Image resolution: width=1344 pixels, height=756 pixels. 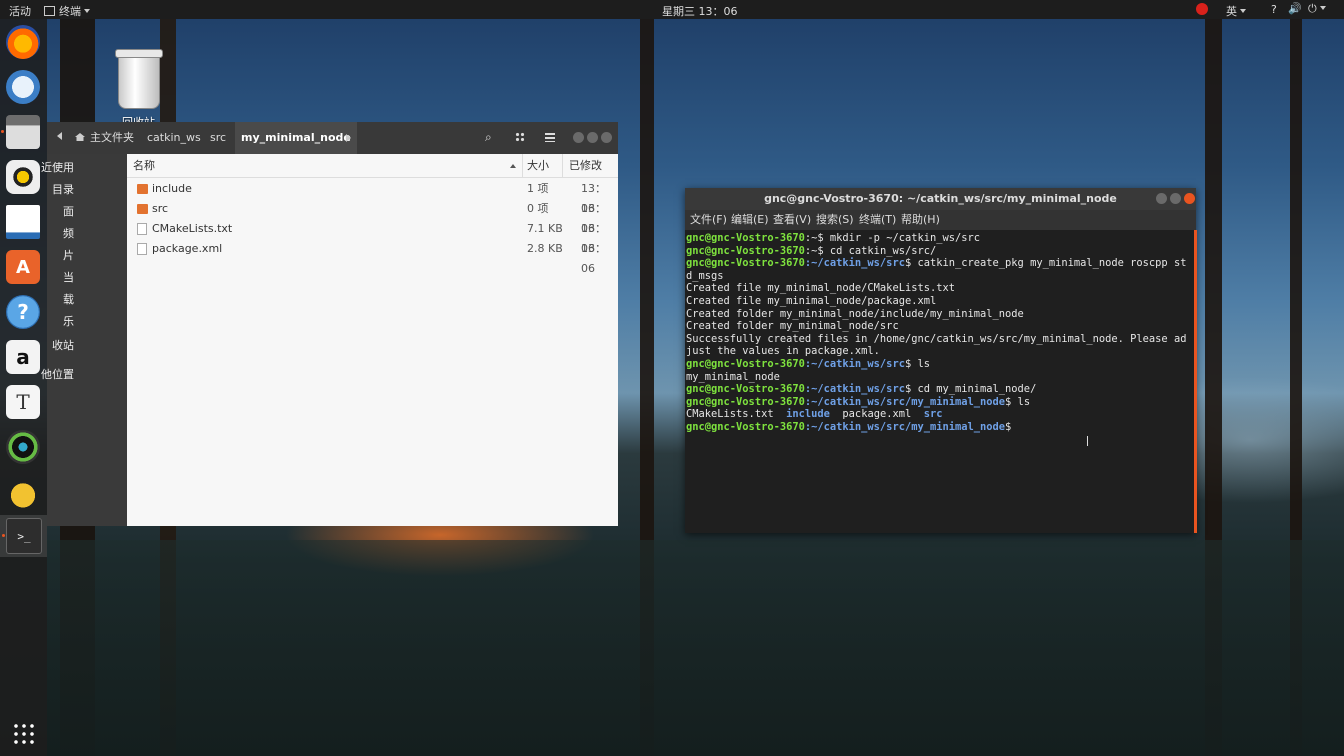 I want to click on sidebar-item-label: 频, so click(x=68, y=233).